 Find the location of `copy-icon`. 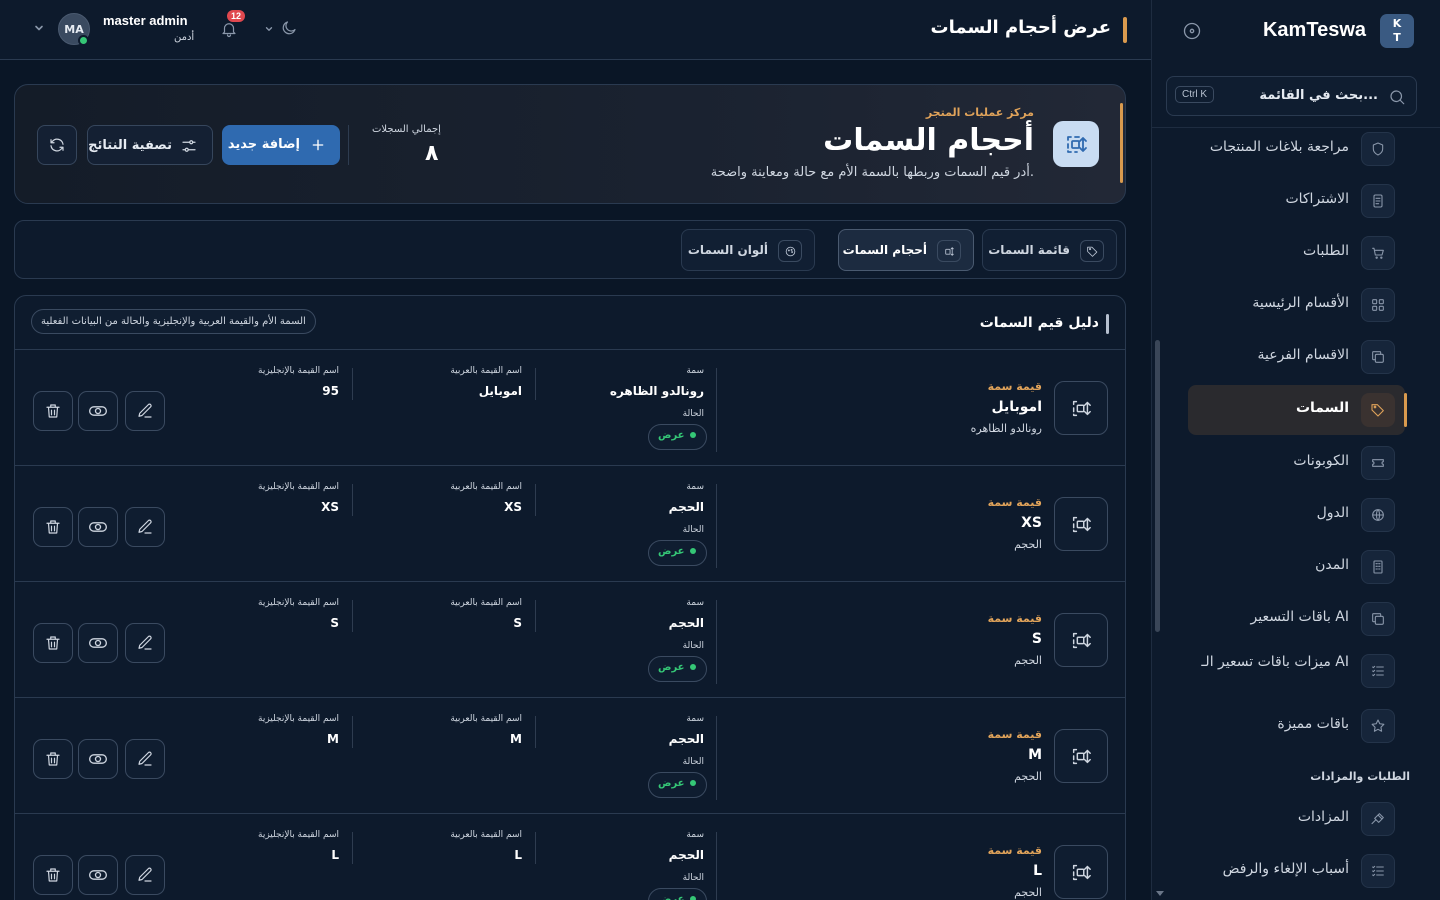

copy-icon is located at coordinates (1378, 357).